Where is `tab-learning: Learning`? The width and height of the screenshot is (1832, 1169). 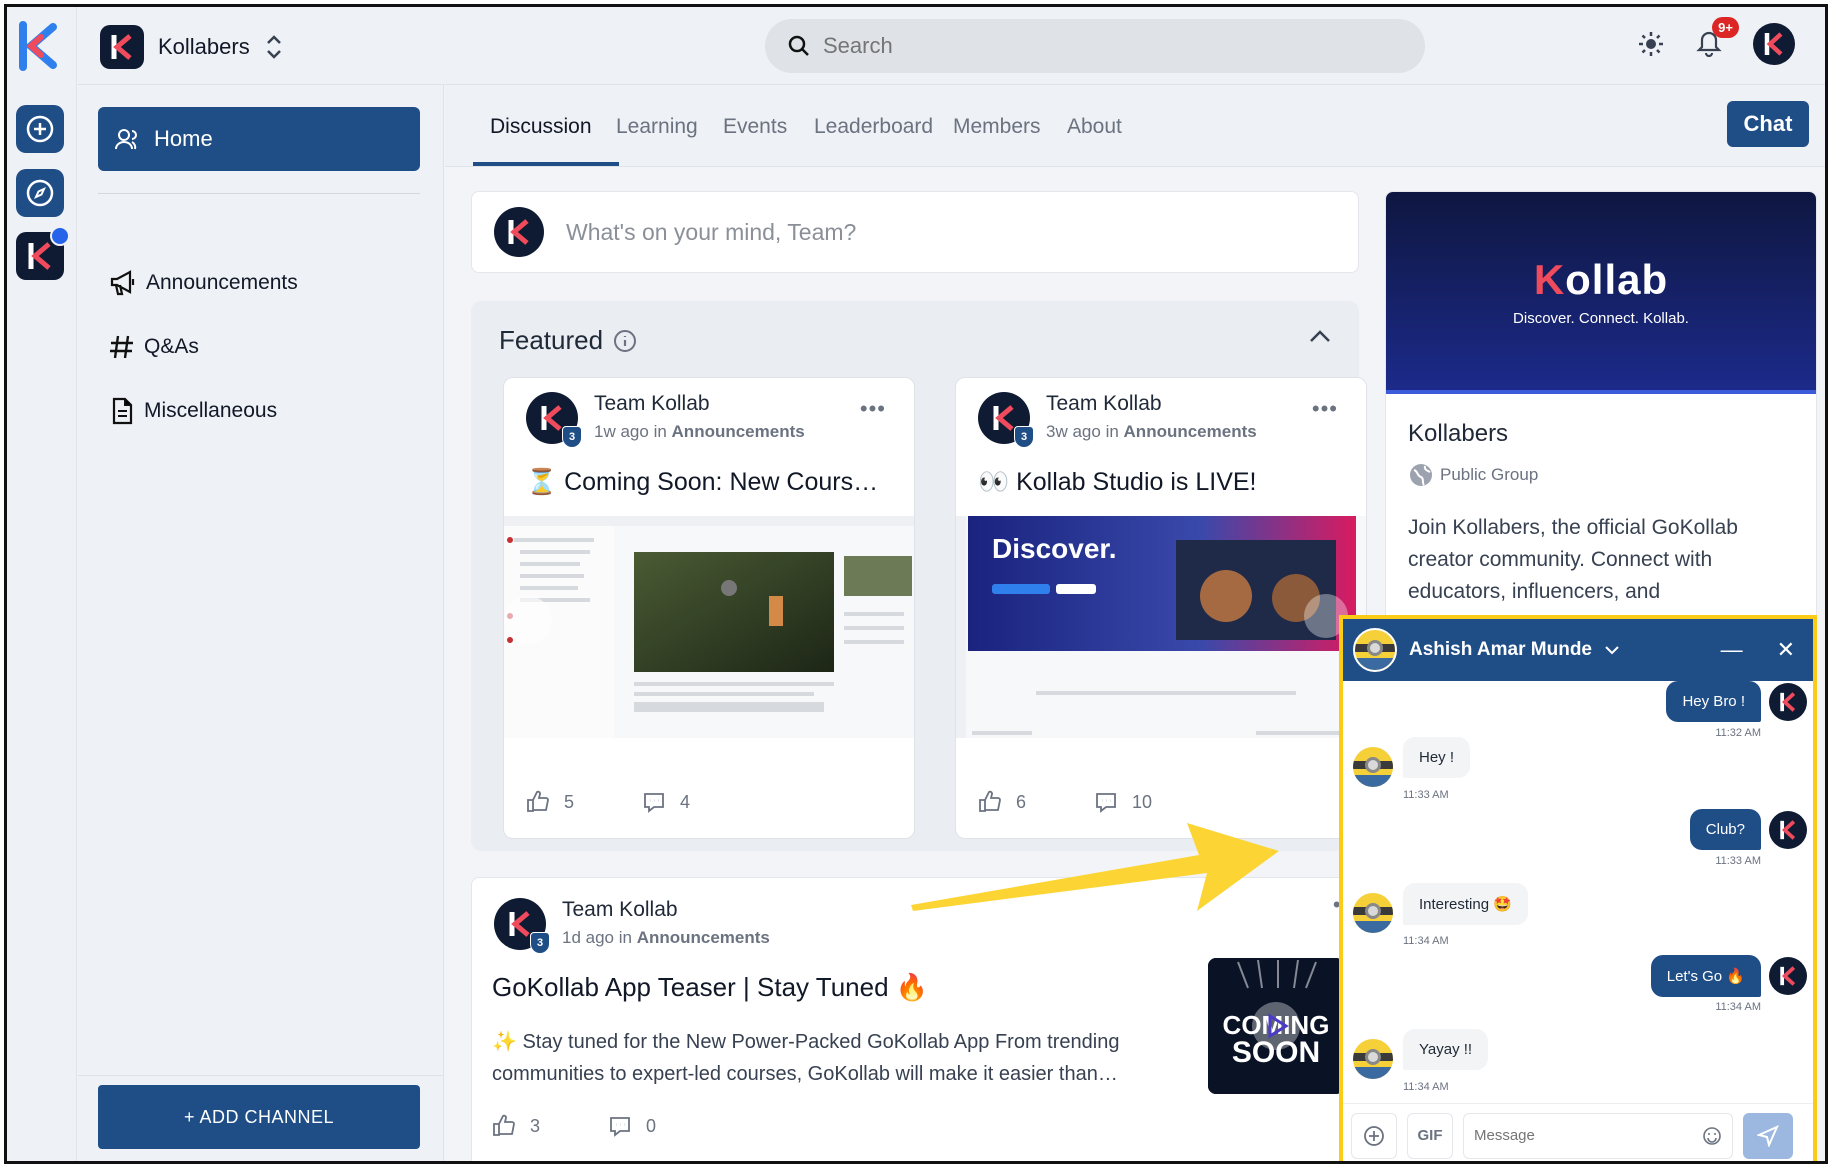 tab-learning: Learning is located at coordinates (657, 127).